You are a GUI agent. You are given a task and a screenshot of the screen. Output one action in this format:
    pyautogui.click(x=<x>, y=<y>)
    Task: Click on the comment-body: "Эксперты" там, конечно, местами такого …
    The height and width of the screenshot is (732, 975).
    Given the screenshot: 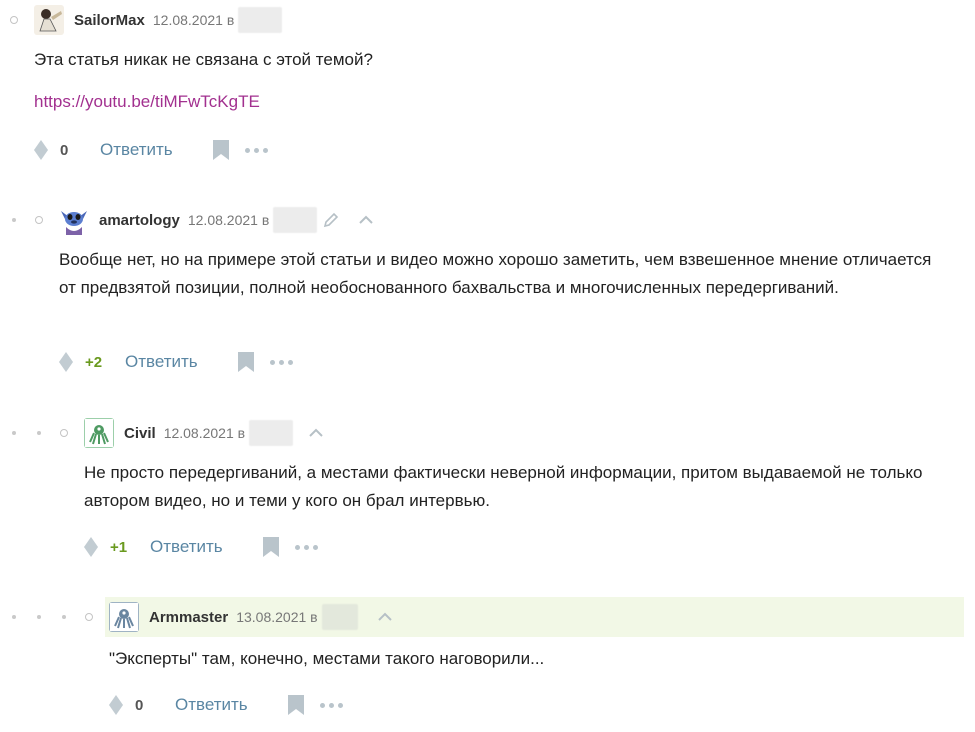 What is the action you would take?
    pyautogui.click(x=327, y=658)
    